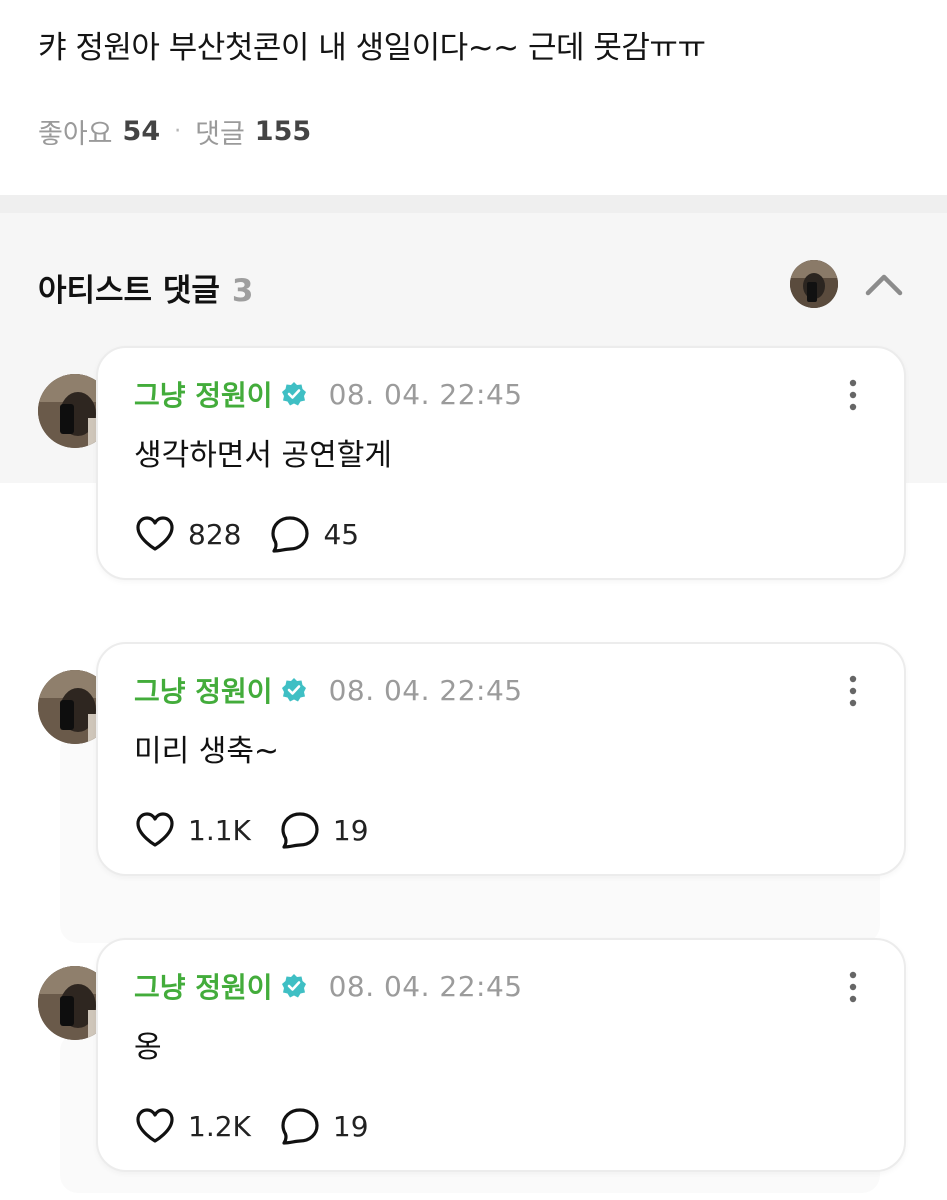 The width and height of the screenshot is (947, 1200). I want to click on post-title: 캬 정원아 부산첫콘이 내 생일이다~~ 근데 못감ㅠㅠ, so click(372, 48).